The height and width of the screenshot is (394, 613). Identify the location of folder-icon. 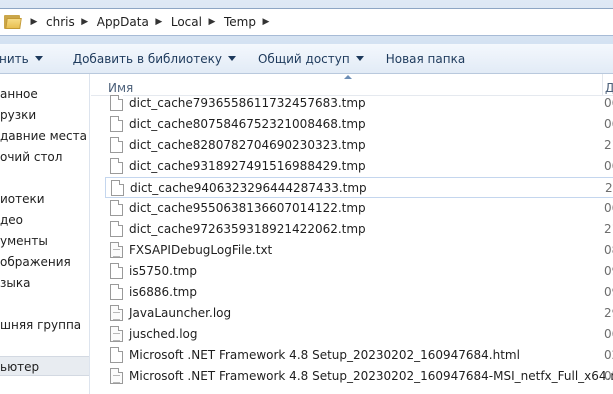
(14, 22).